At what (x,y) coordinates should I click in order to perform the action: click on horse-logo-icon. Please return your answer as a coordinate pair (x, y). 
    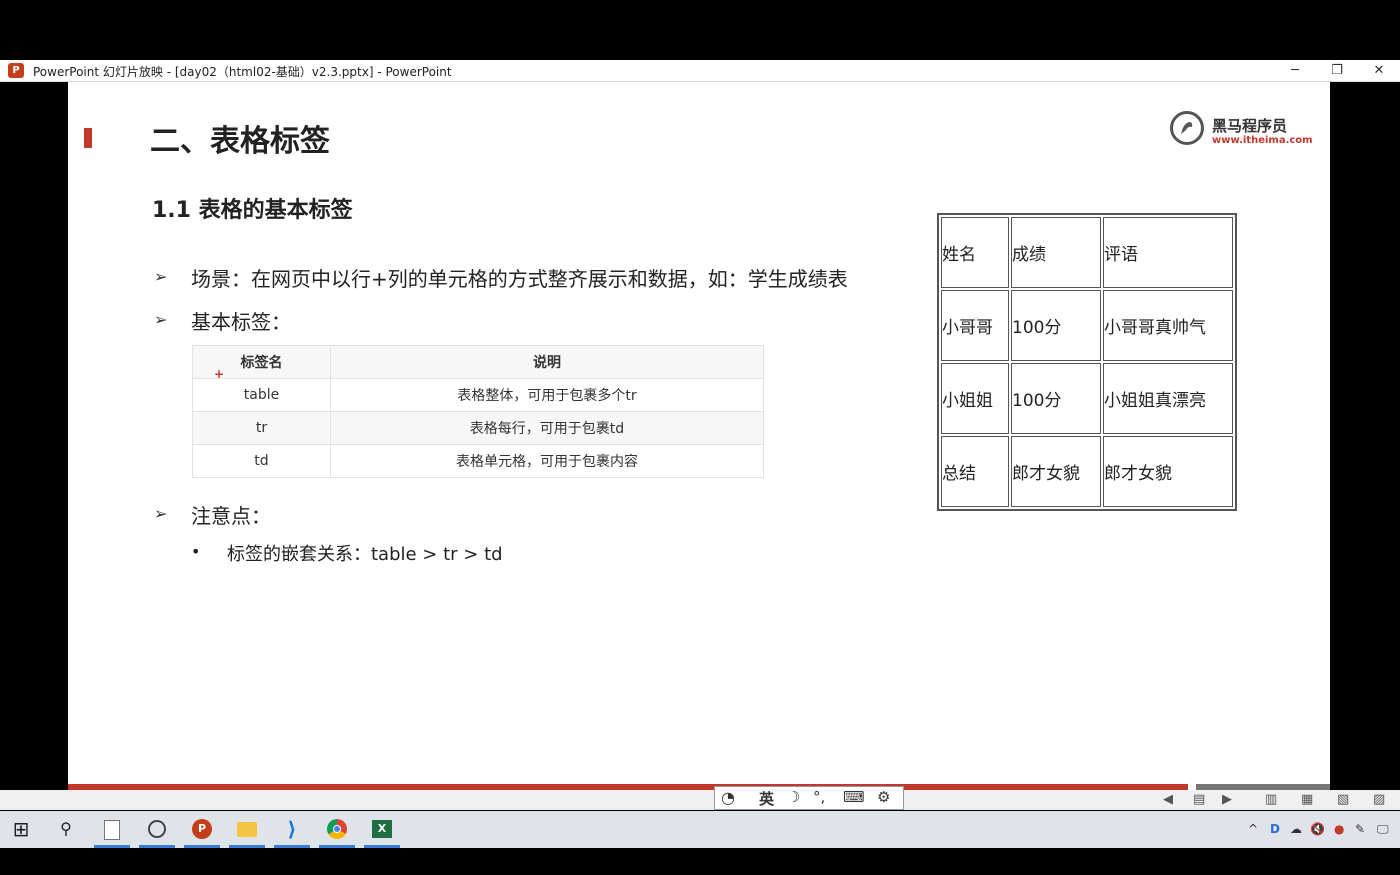
    Looking at the image, I should click on (1187, 128).